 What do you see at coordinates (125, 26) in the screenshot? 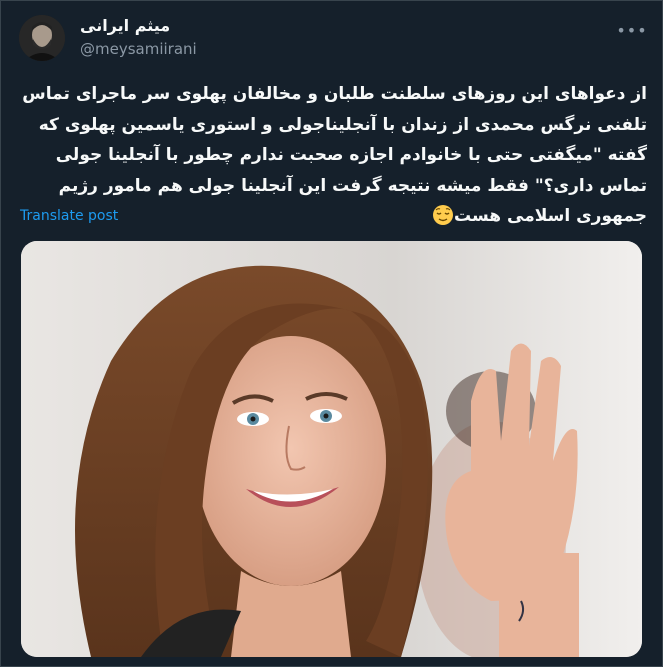
I see `author-name: میثم ایرانی` at bounding box center [125, 26].